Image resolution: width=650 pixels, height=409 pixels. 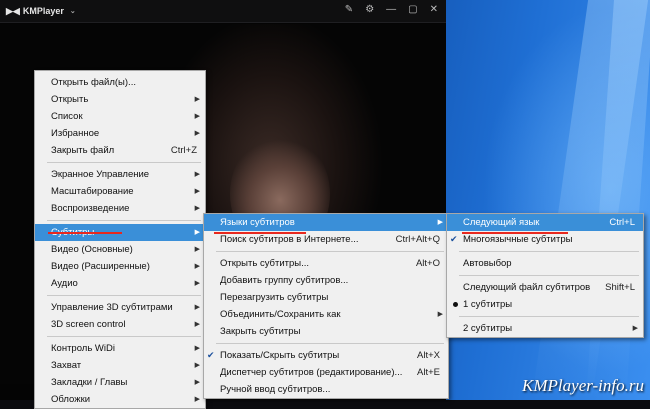 What do you see at coordinates (326, 355) in the screenshot?
I see `menu-item-toggle-subtitles: ✔ Показать/Скрыть субтитры Alt+X` at bounding box center [326, 355].